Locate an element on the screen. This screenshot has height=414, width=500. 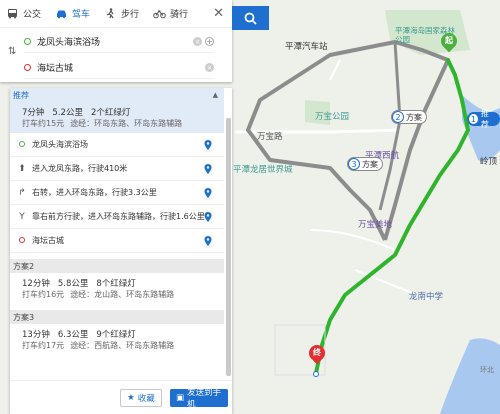
tab-bus: 公交 is located at coordinates (23, 13).